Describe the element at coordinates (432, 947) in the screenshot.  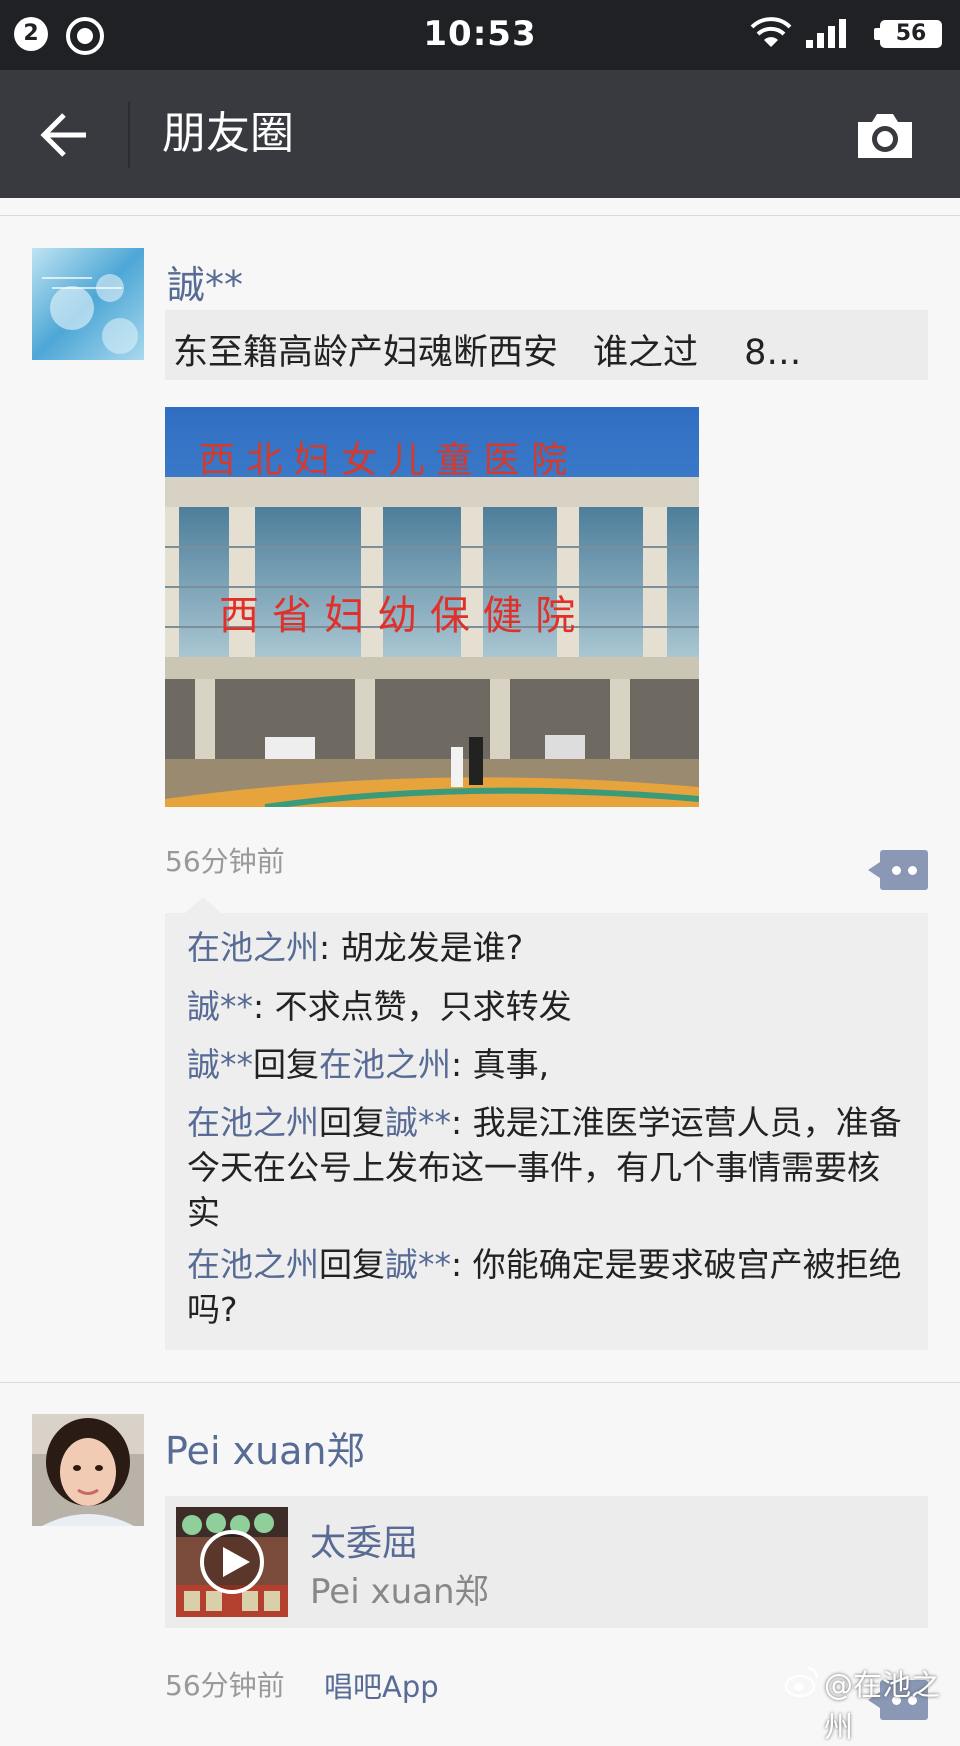
I see `comment-text: 胡龙发是谁?` at that location.